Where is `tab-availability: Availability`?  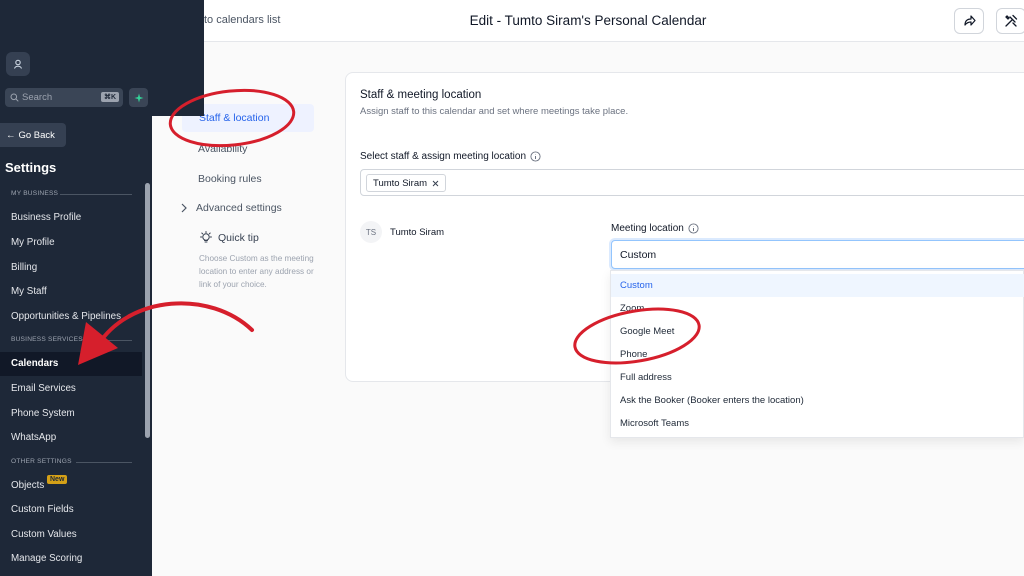 tab-availability: Availability is located at coordinates (222, 149).